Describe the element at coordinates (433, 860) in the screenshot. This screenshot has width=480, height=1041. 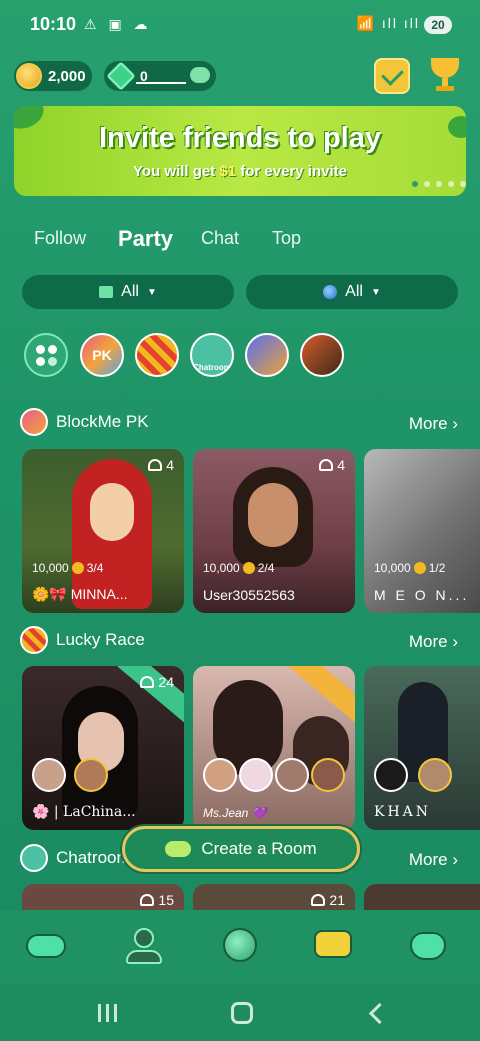
I see `more-link-chatroom: More ›` at that location.